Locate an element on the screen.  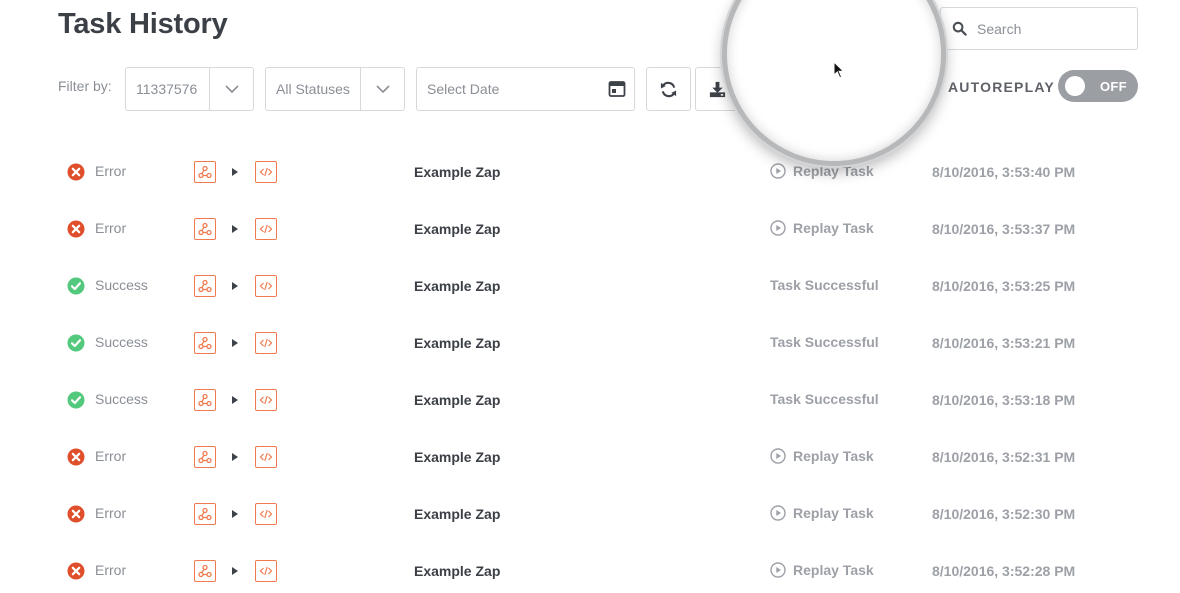
task-timestamp: 8/10/2016, 3:52:30 PM is located at coordinates (1004, 514).